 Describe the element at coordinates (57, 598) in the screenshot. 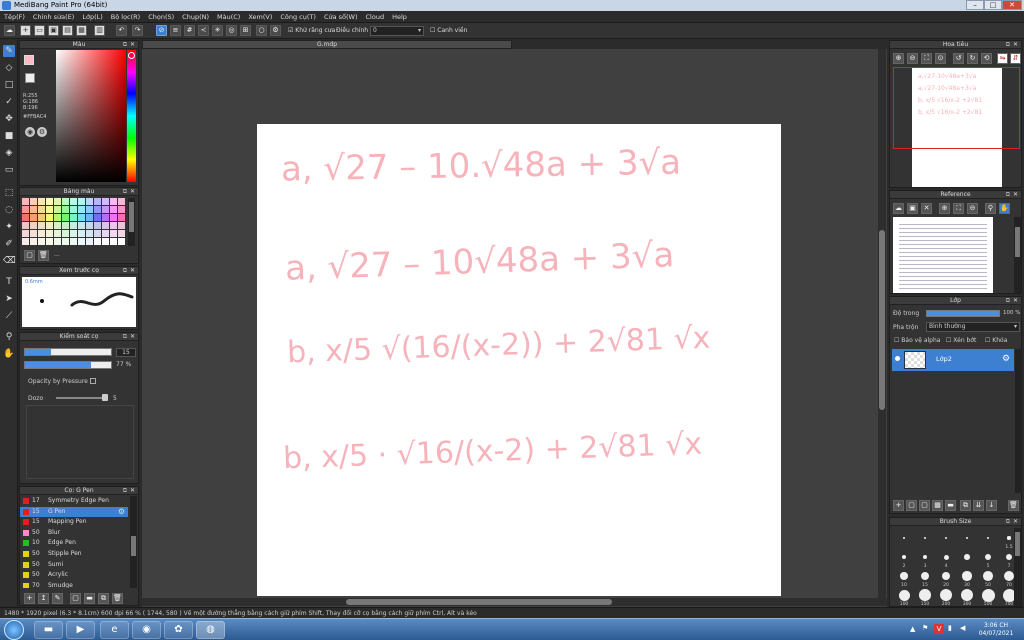

I see `brush-setting-icon: ✎` at that location.